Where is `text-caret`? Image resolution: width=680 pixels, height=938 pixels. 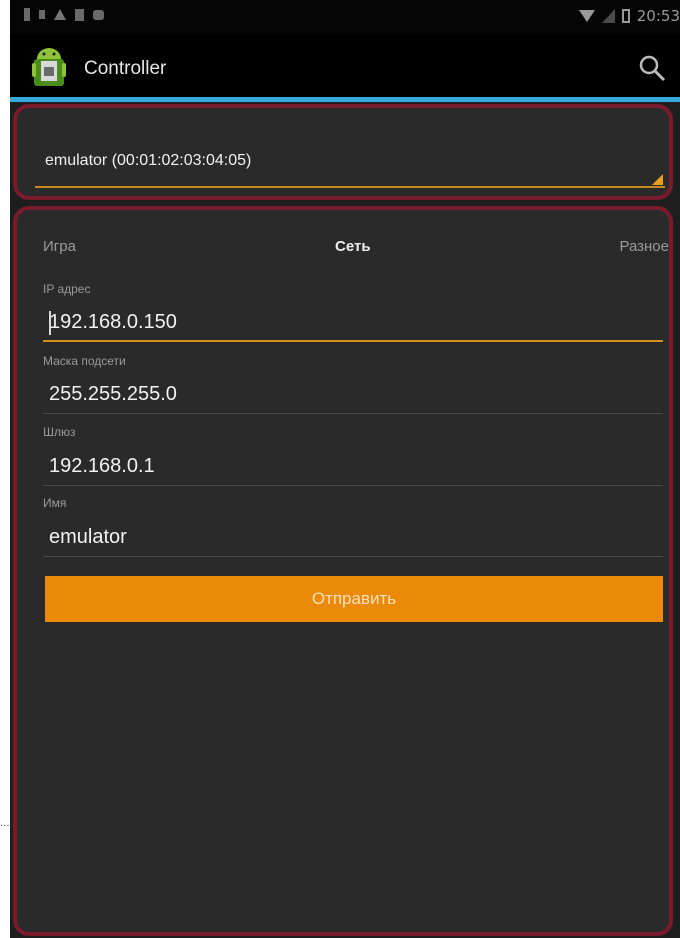 text-caret is located at coordinates (50, 323).